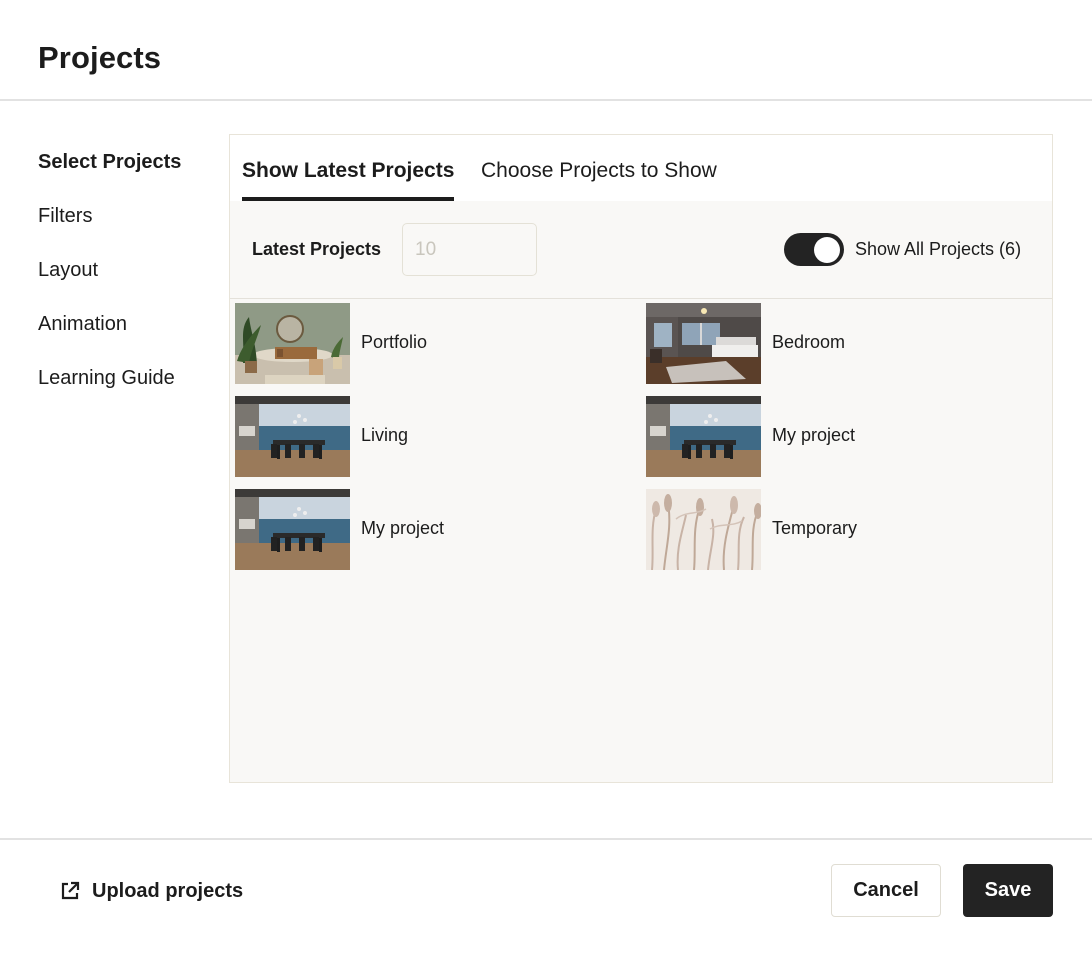 This screenshot has width=1092, height=954. Describe the element at coordinates (385, 435) in the screenshot. I see `project-name: Living` at that location.